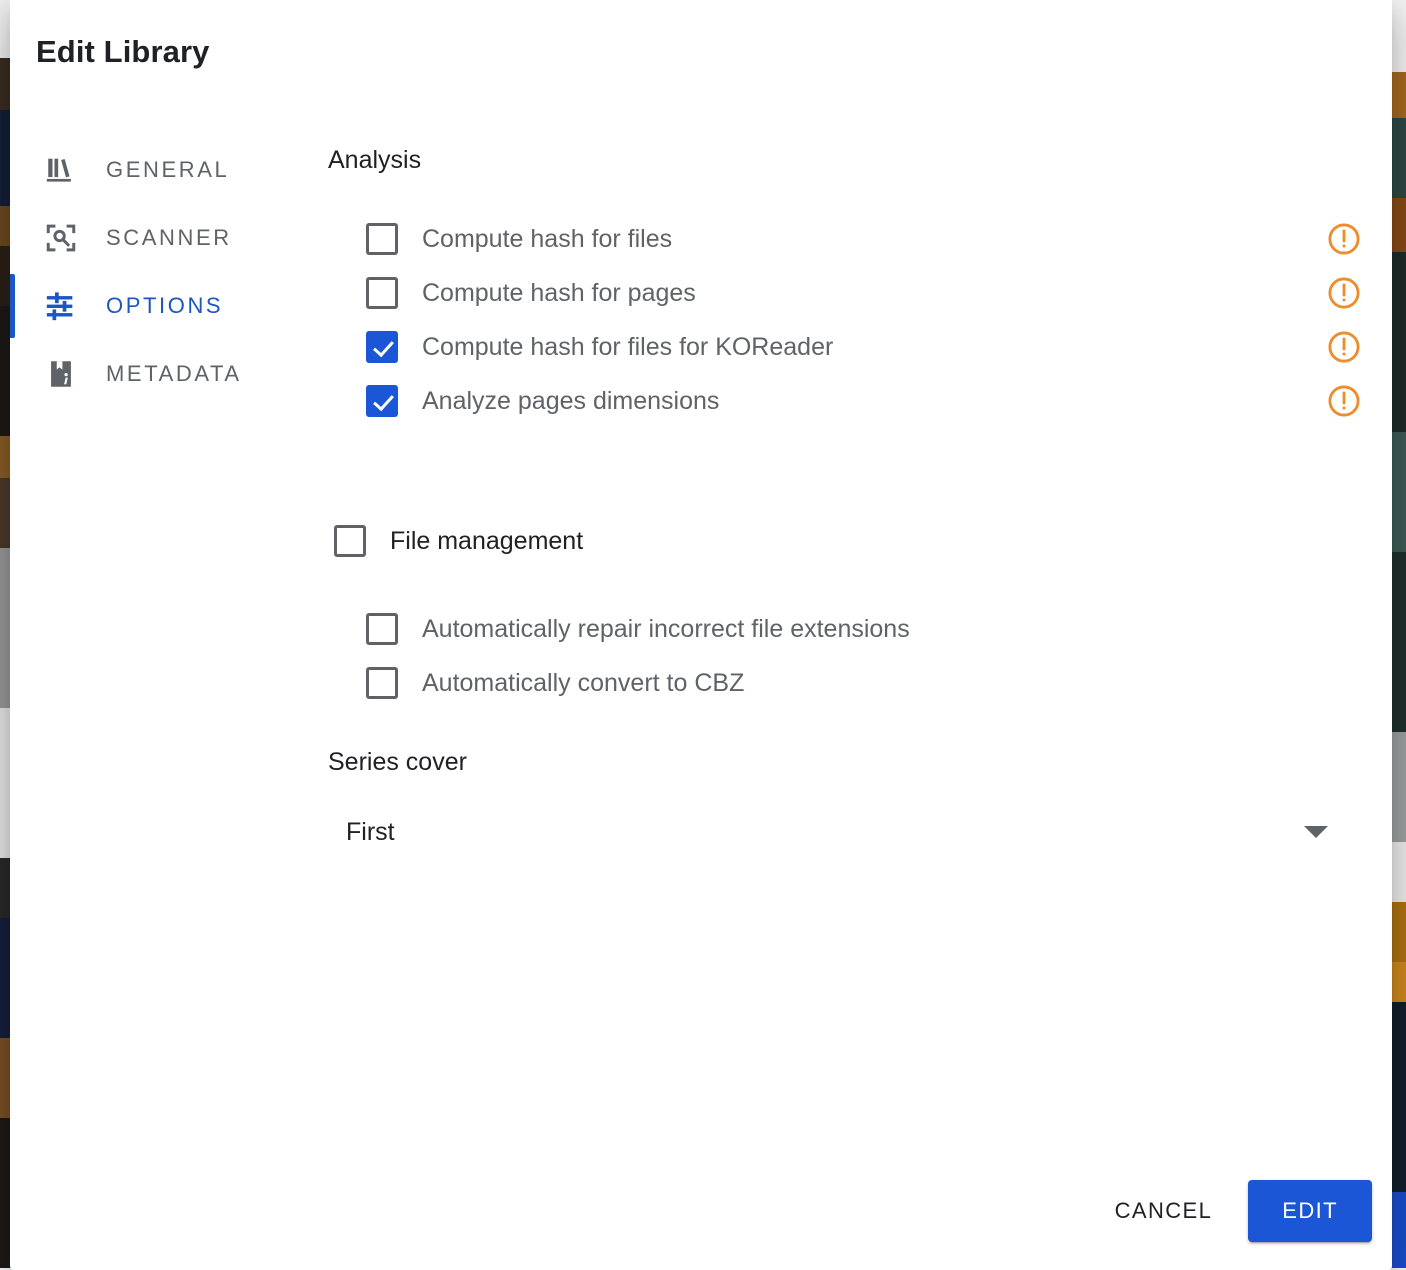  What do you see at coordinates (382, 683) in the screenshot?
I see `checkbox-convert-cbz` at bounding box center [382, 683].